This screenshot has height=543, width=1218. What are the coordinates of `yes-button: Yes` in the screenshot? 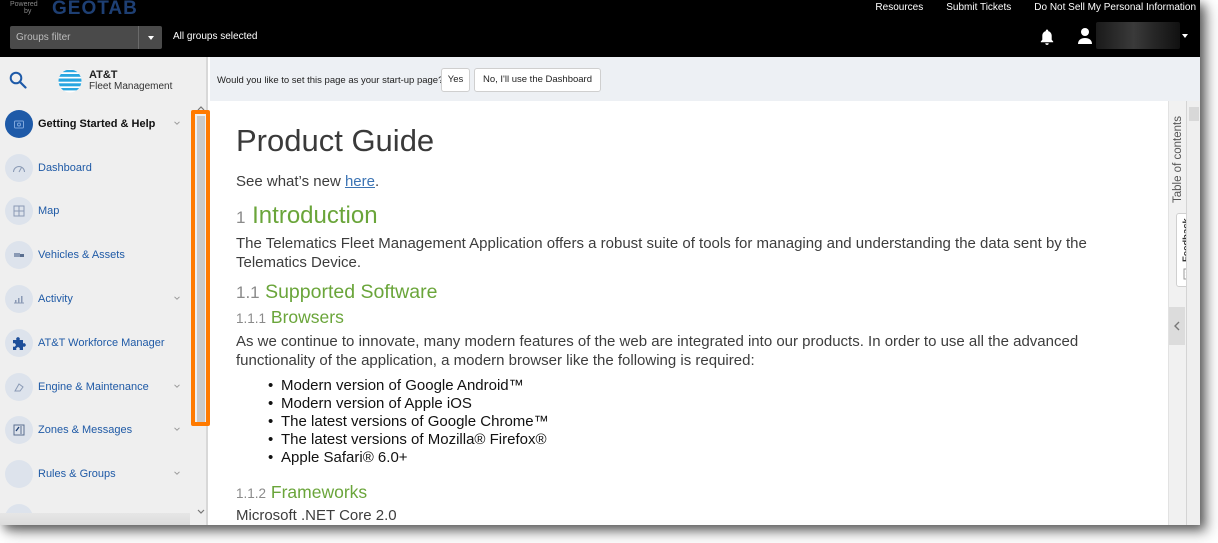 It's located at (455, 80).